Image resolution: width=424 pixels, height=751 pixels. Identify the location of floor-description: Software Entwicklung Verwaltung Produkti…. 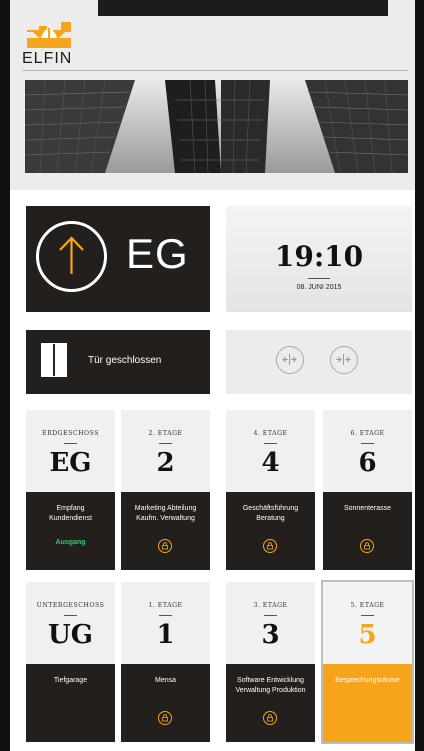
(270, 686).